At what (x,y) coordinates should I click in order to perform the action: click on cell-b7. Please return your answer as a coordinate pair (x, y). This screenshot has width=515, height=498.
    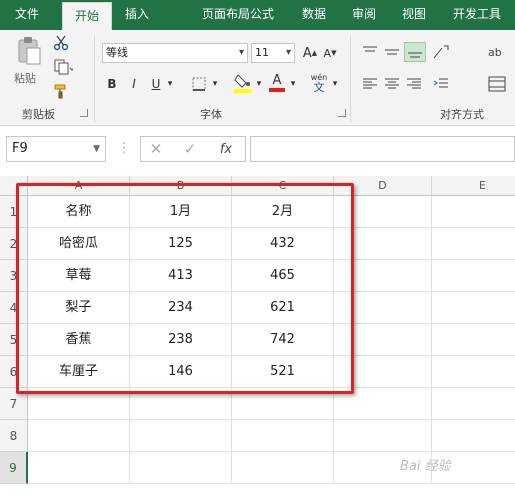
    Looking at the image, I should click on (181, 404).